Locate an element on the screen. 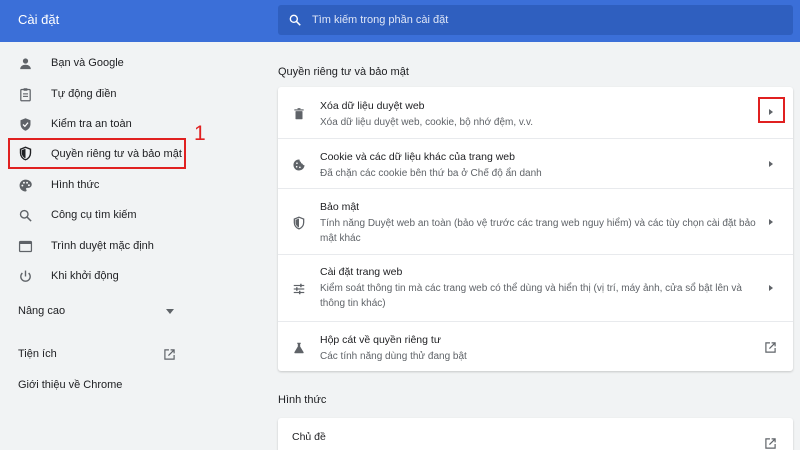 Image resolution: width=800 pixels, height=450 pixels. sidebar-item-default-browser: Trình duyệt mặc định is located at coordinates (97, 246).